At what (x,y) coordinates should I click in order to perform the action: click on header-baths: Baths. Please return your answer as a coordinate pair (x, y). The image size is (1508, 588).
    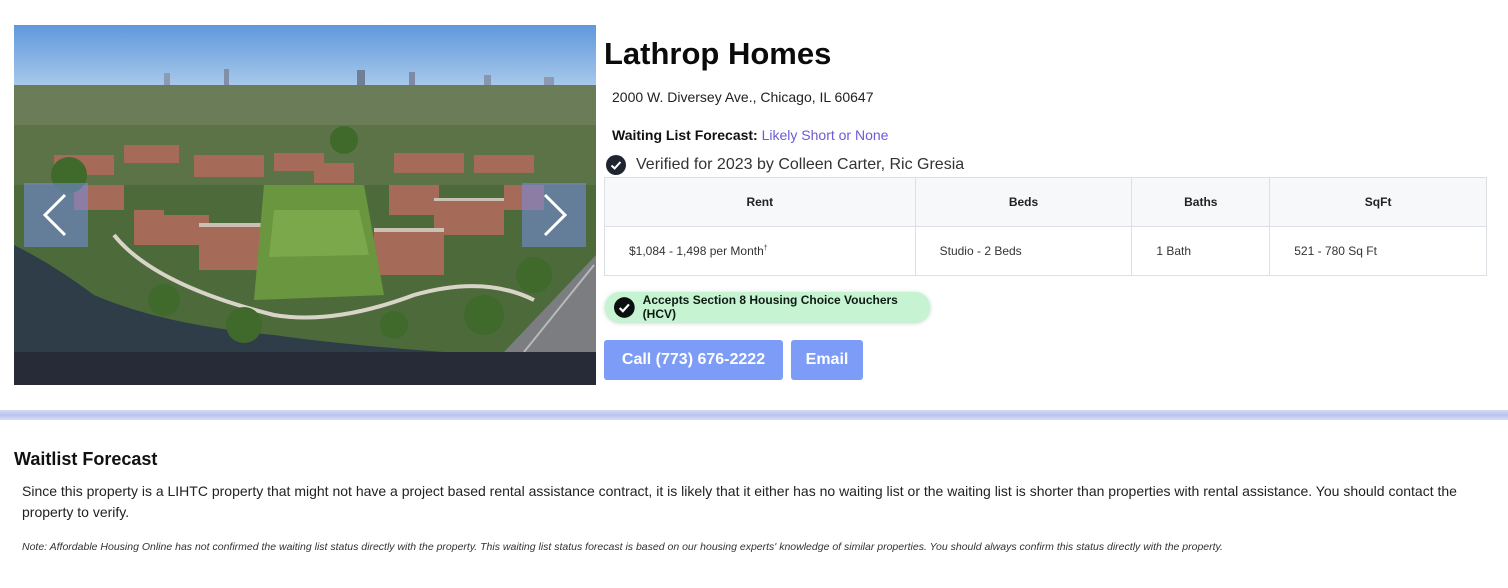
    Looking at the image, I should click on (1201, 202).